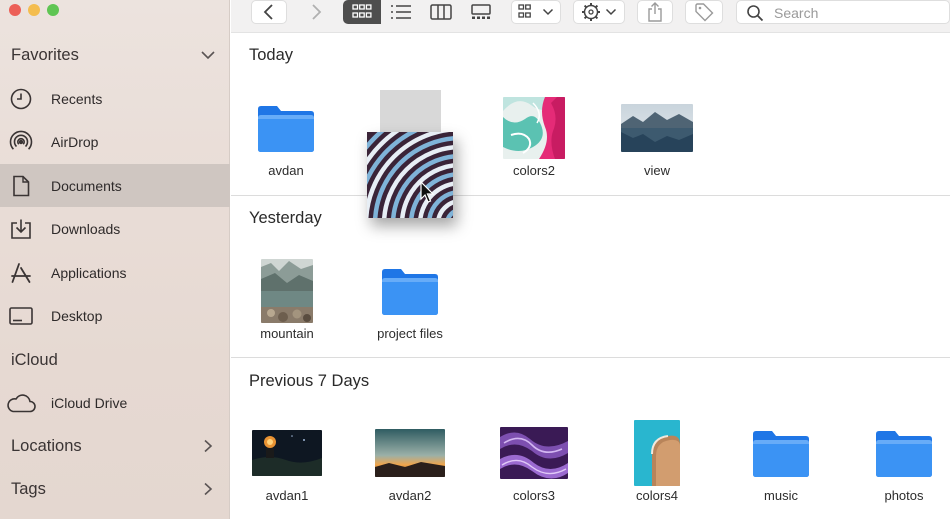 This screenshot has width=950, height=519. I want to click on forward-button, so click(316, 12).